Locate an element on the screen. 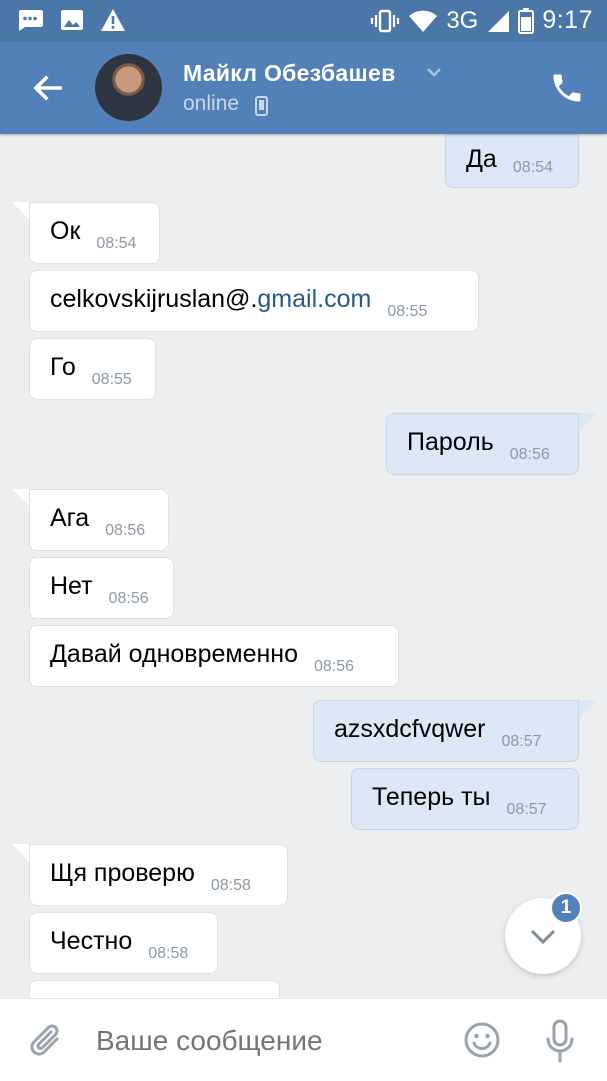  outgoing-message: azsxdcfvqwer 08:57 is located at coordinates (446, 731).